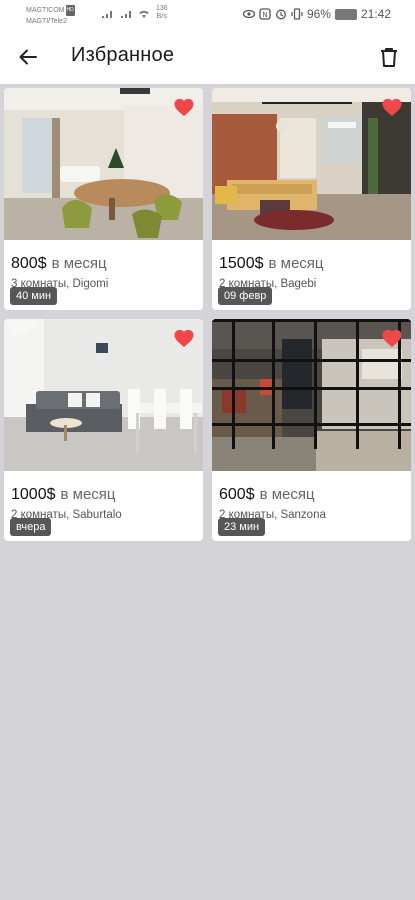 Image resolution: width=415 pixels, height=900 pixels. I want to click on listing-description: 2 комнаты, Sanzona, so click(272, 515).